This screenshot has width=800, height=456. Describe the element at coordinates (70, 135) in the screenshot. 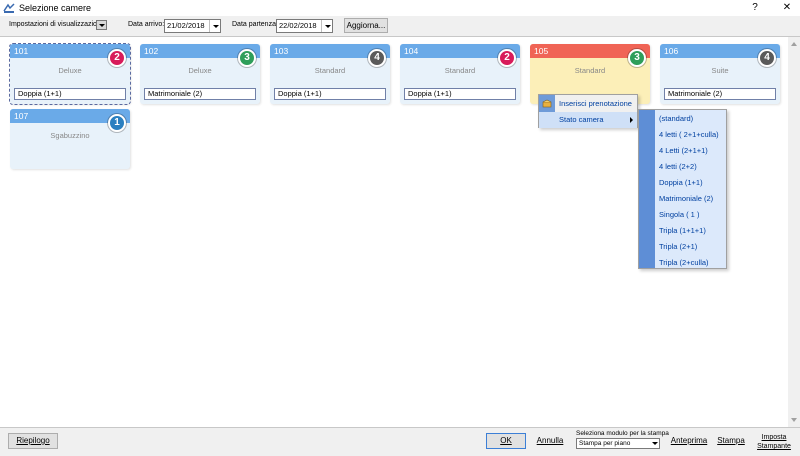

I see `room-type: Sgabuzzino` at that location.